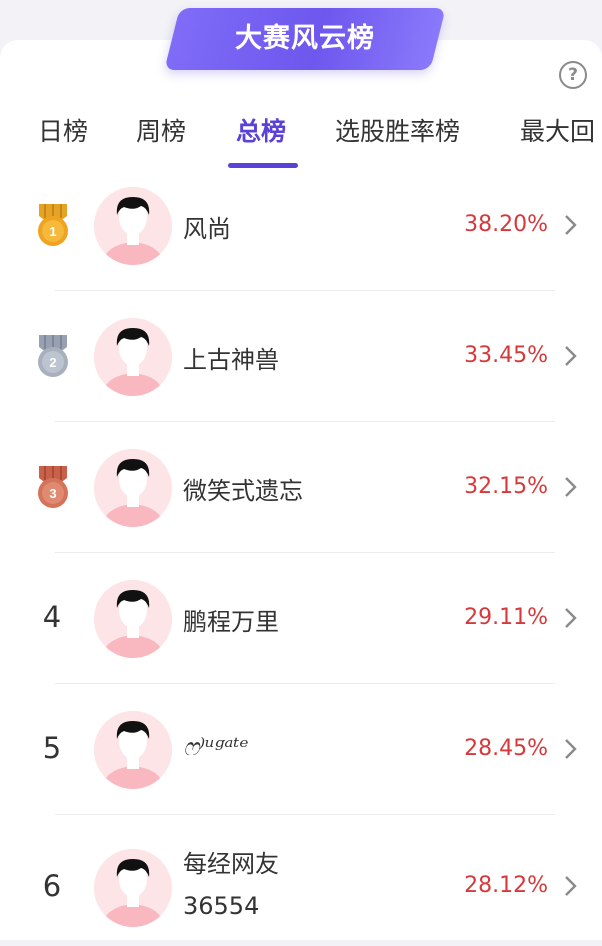 This screenshot has width=602, height=946. Describe the element at coordinates (506, 885) in the screenshot. I see `return-rate: 28.12%` at that location.